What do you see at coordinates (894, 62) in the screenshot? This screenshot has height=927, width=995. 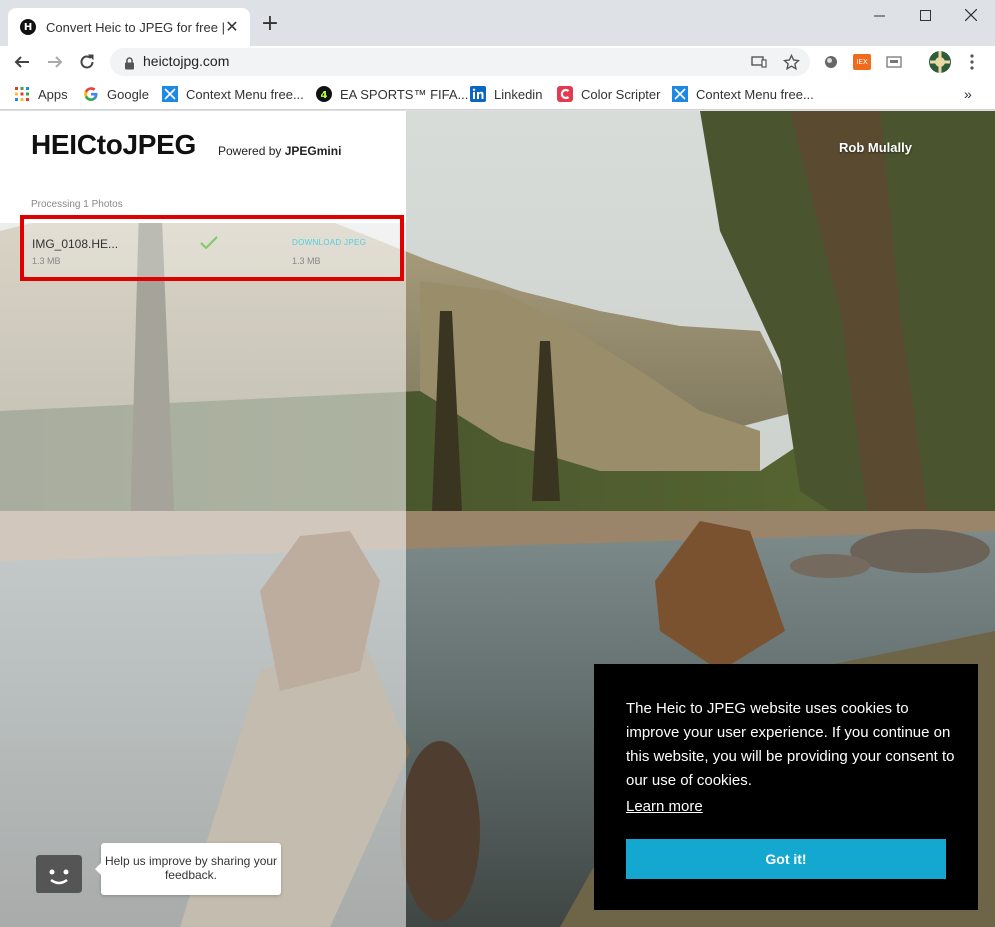 I see `extension-screen-icon` at bounding box center [894, 62].